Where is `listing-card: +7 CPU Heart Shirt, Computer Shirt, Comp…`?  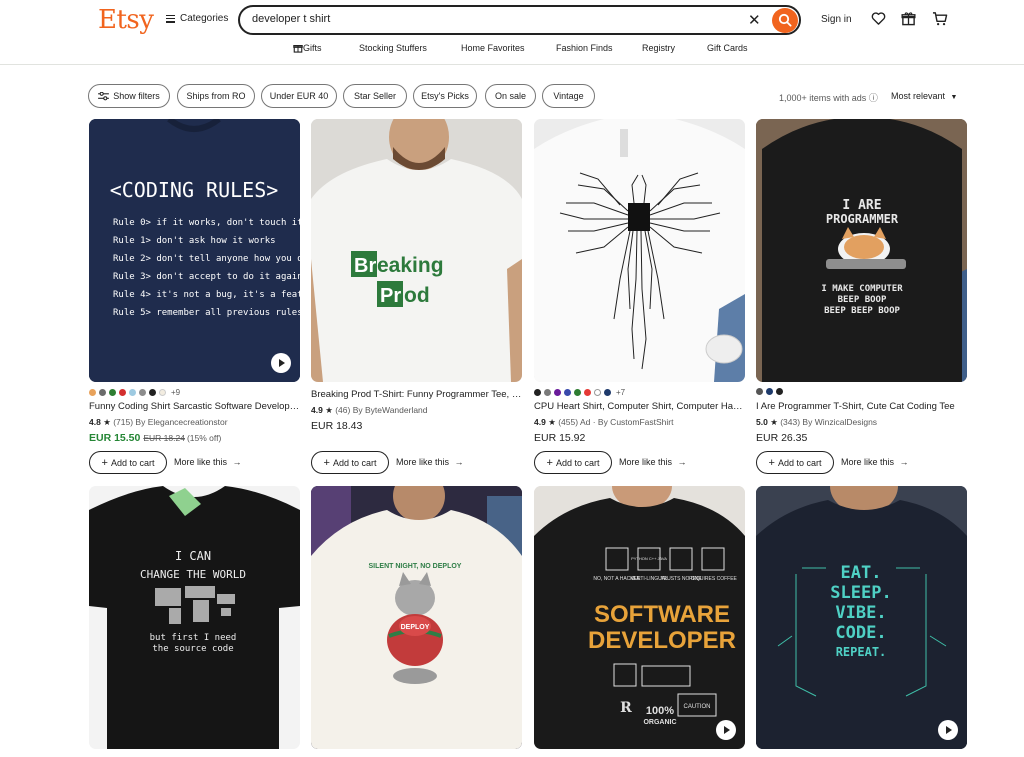 listing-card: +7 CPU Heart Shirt, Computer Shirt, Comp… is located at coordinates (639, 299).